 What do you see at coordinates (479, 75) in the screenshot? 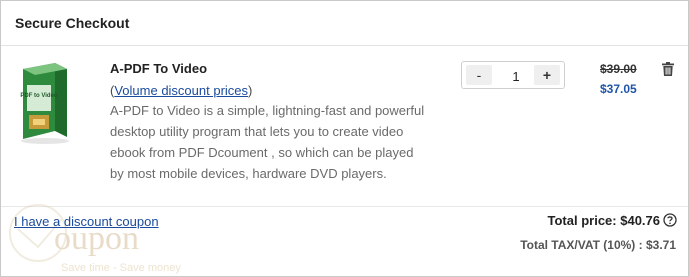
I see `quantity-decrease-button: -` at bounding box center [479, 75].